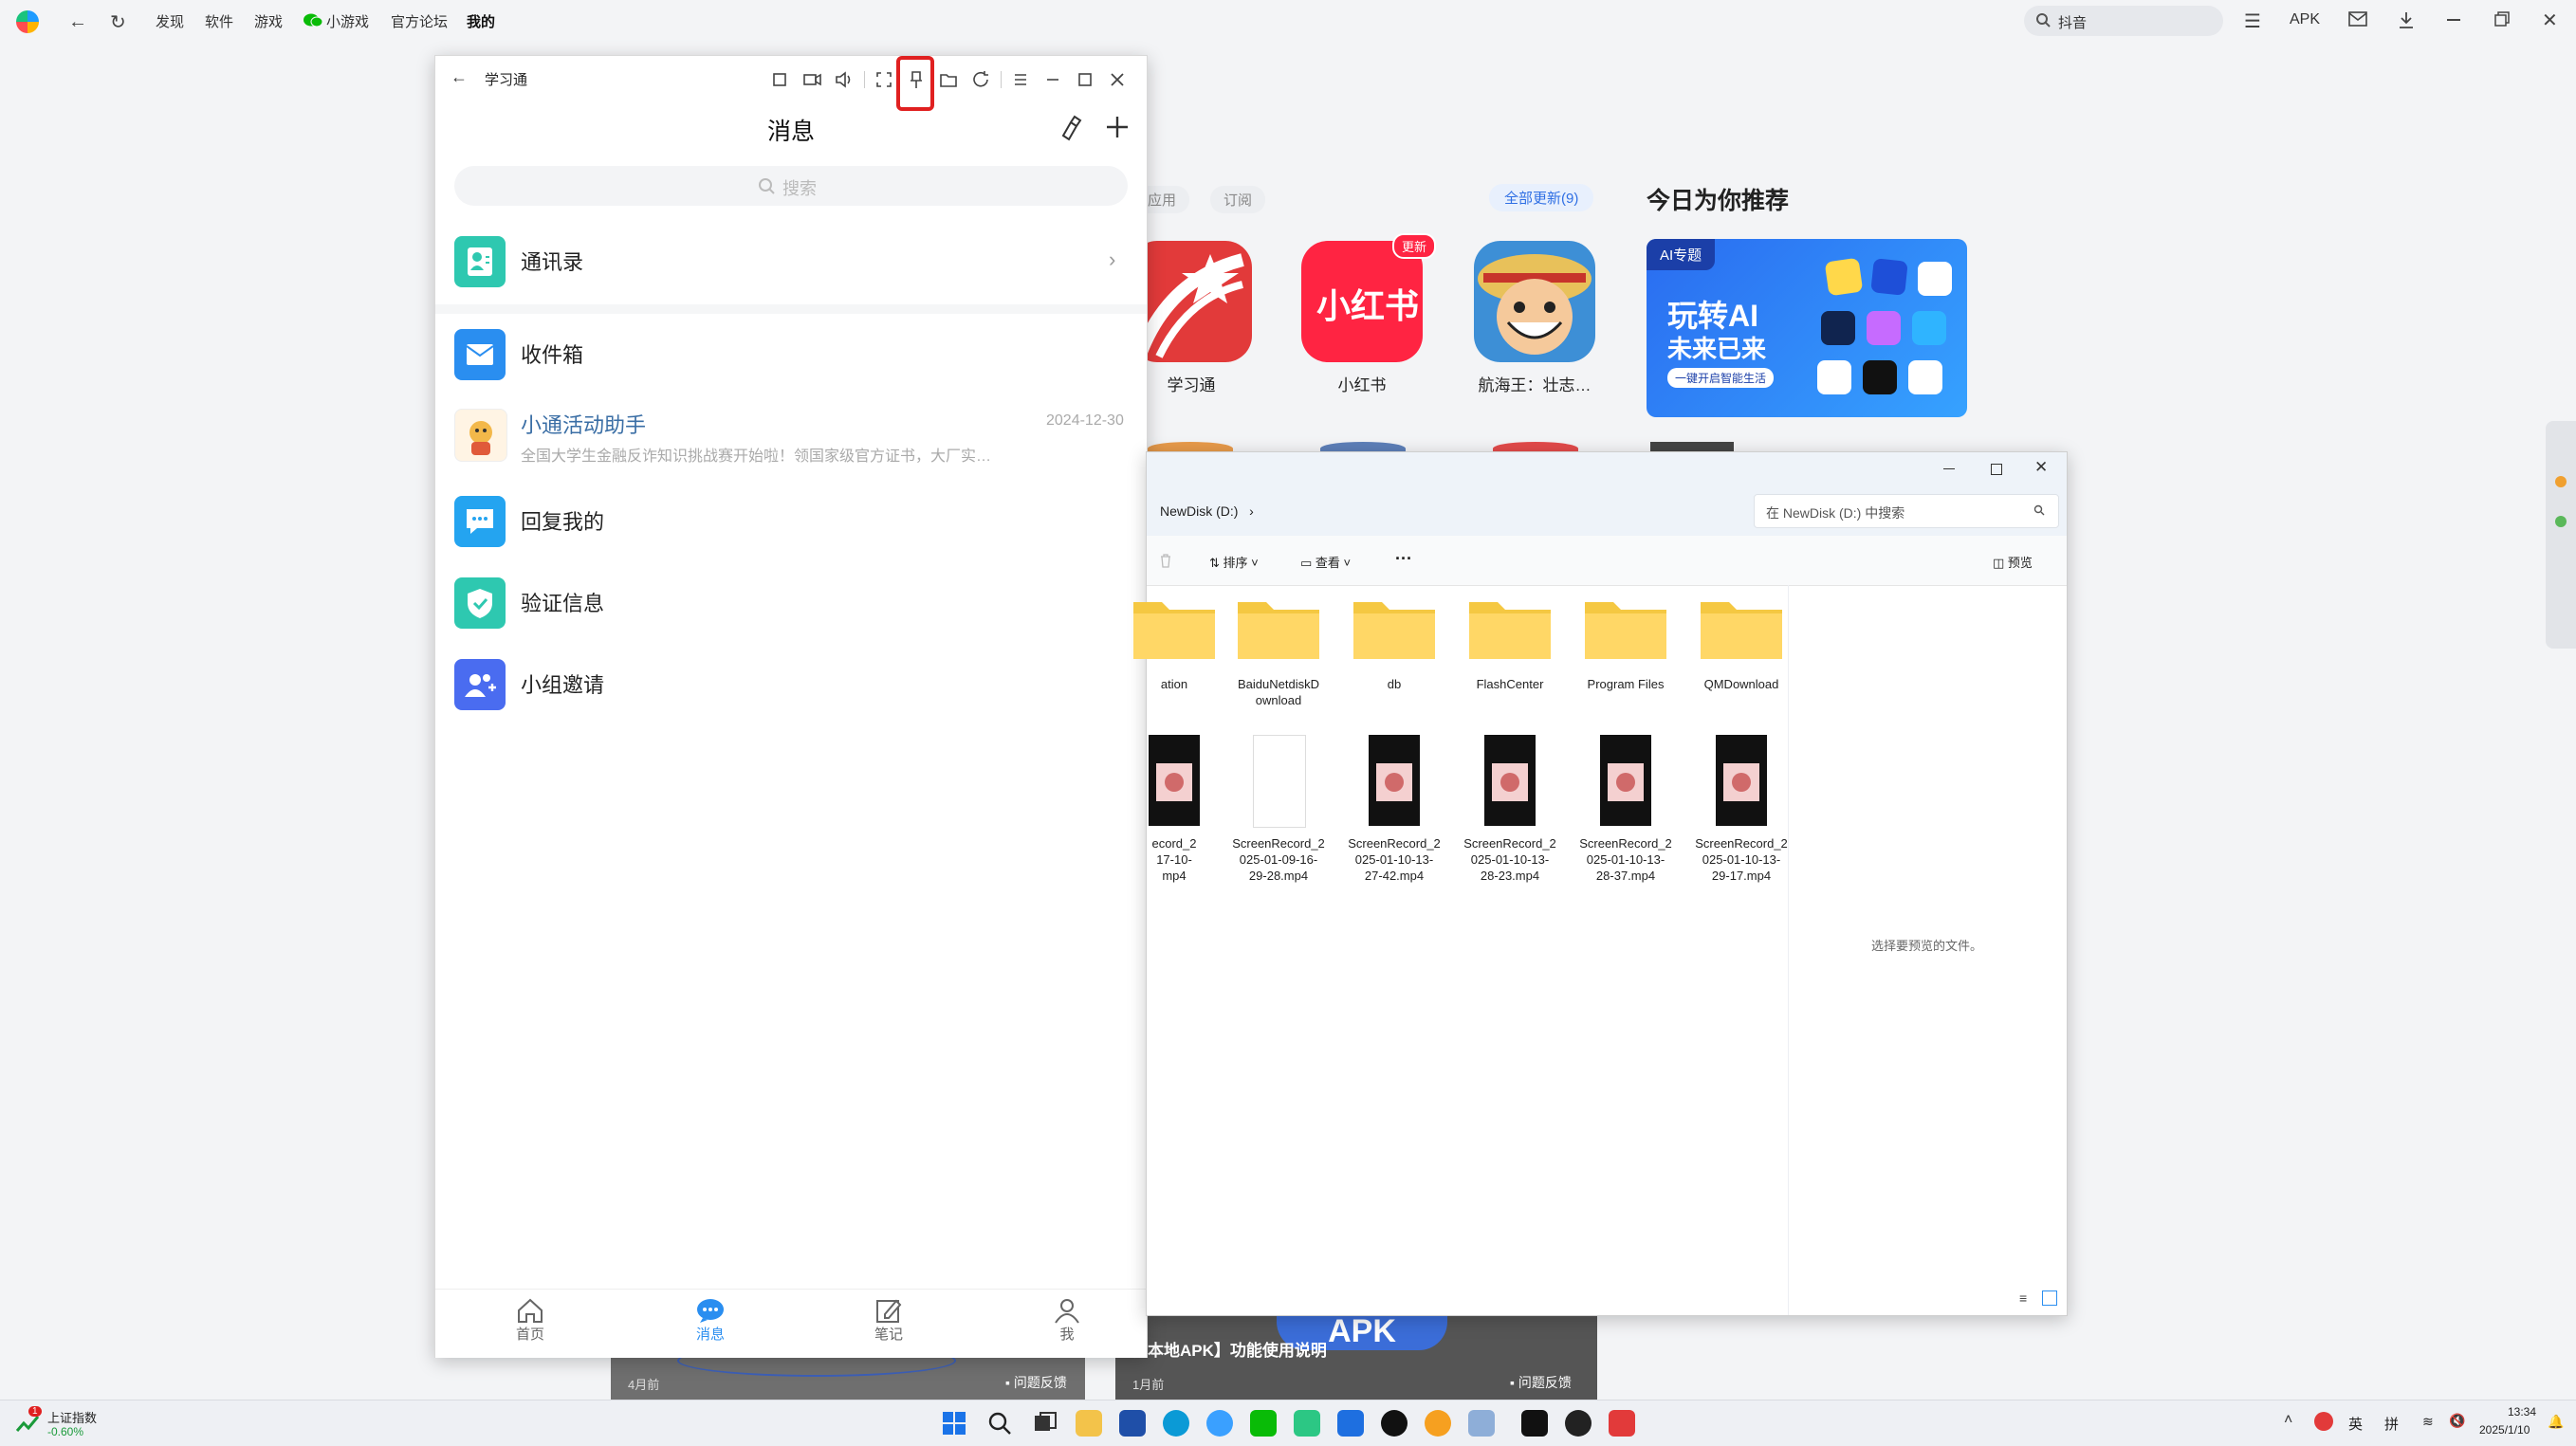  I want to click on explorer-search-input: 在 NewDisk (D:) 中搜索, so click(1906, 511).